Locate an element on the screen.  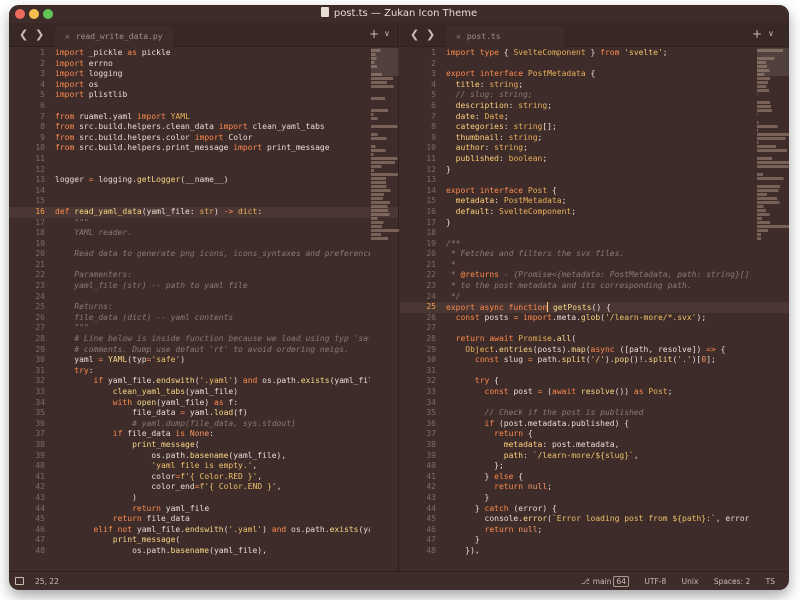
code-line: 38 metadata: post.metadata, is located at coordinates (594, 445).